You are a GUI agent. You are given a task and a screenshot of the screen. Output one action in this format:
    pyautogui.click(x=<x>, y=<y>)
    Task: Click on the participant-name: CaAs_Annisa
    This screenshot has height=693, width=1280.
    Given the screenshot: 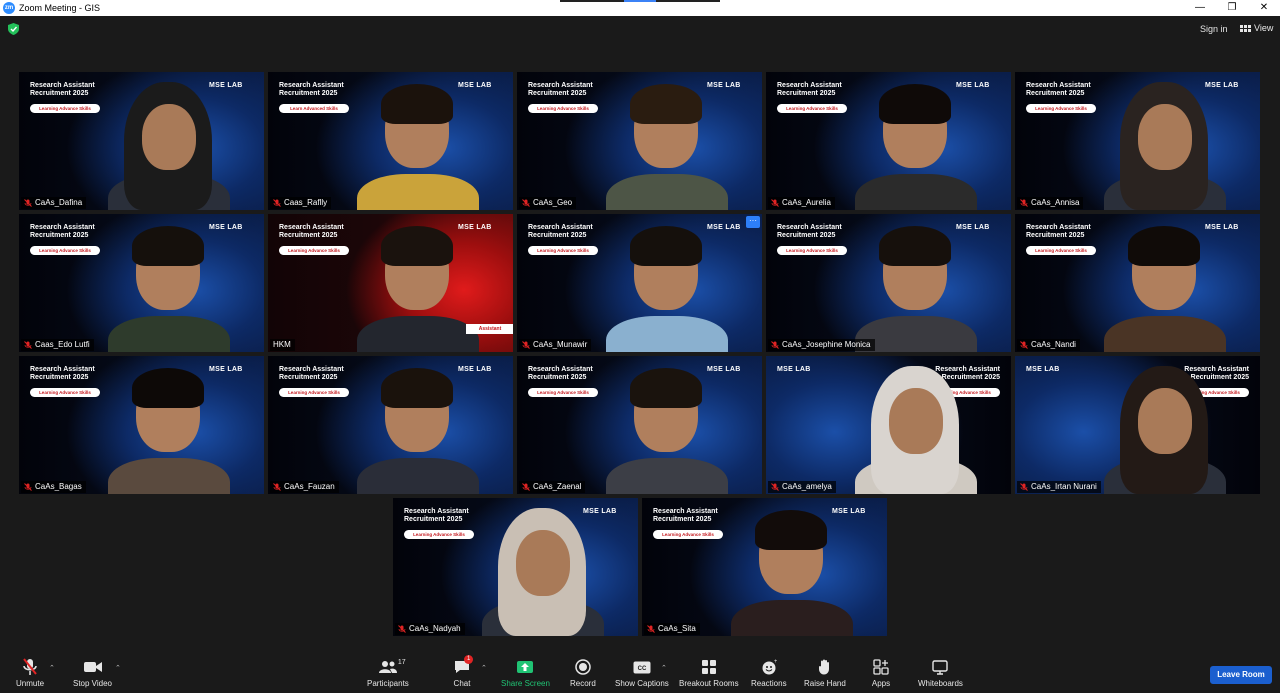 What is the action you would take?
    pyautogui.click(x=1055, y=202)
    